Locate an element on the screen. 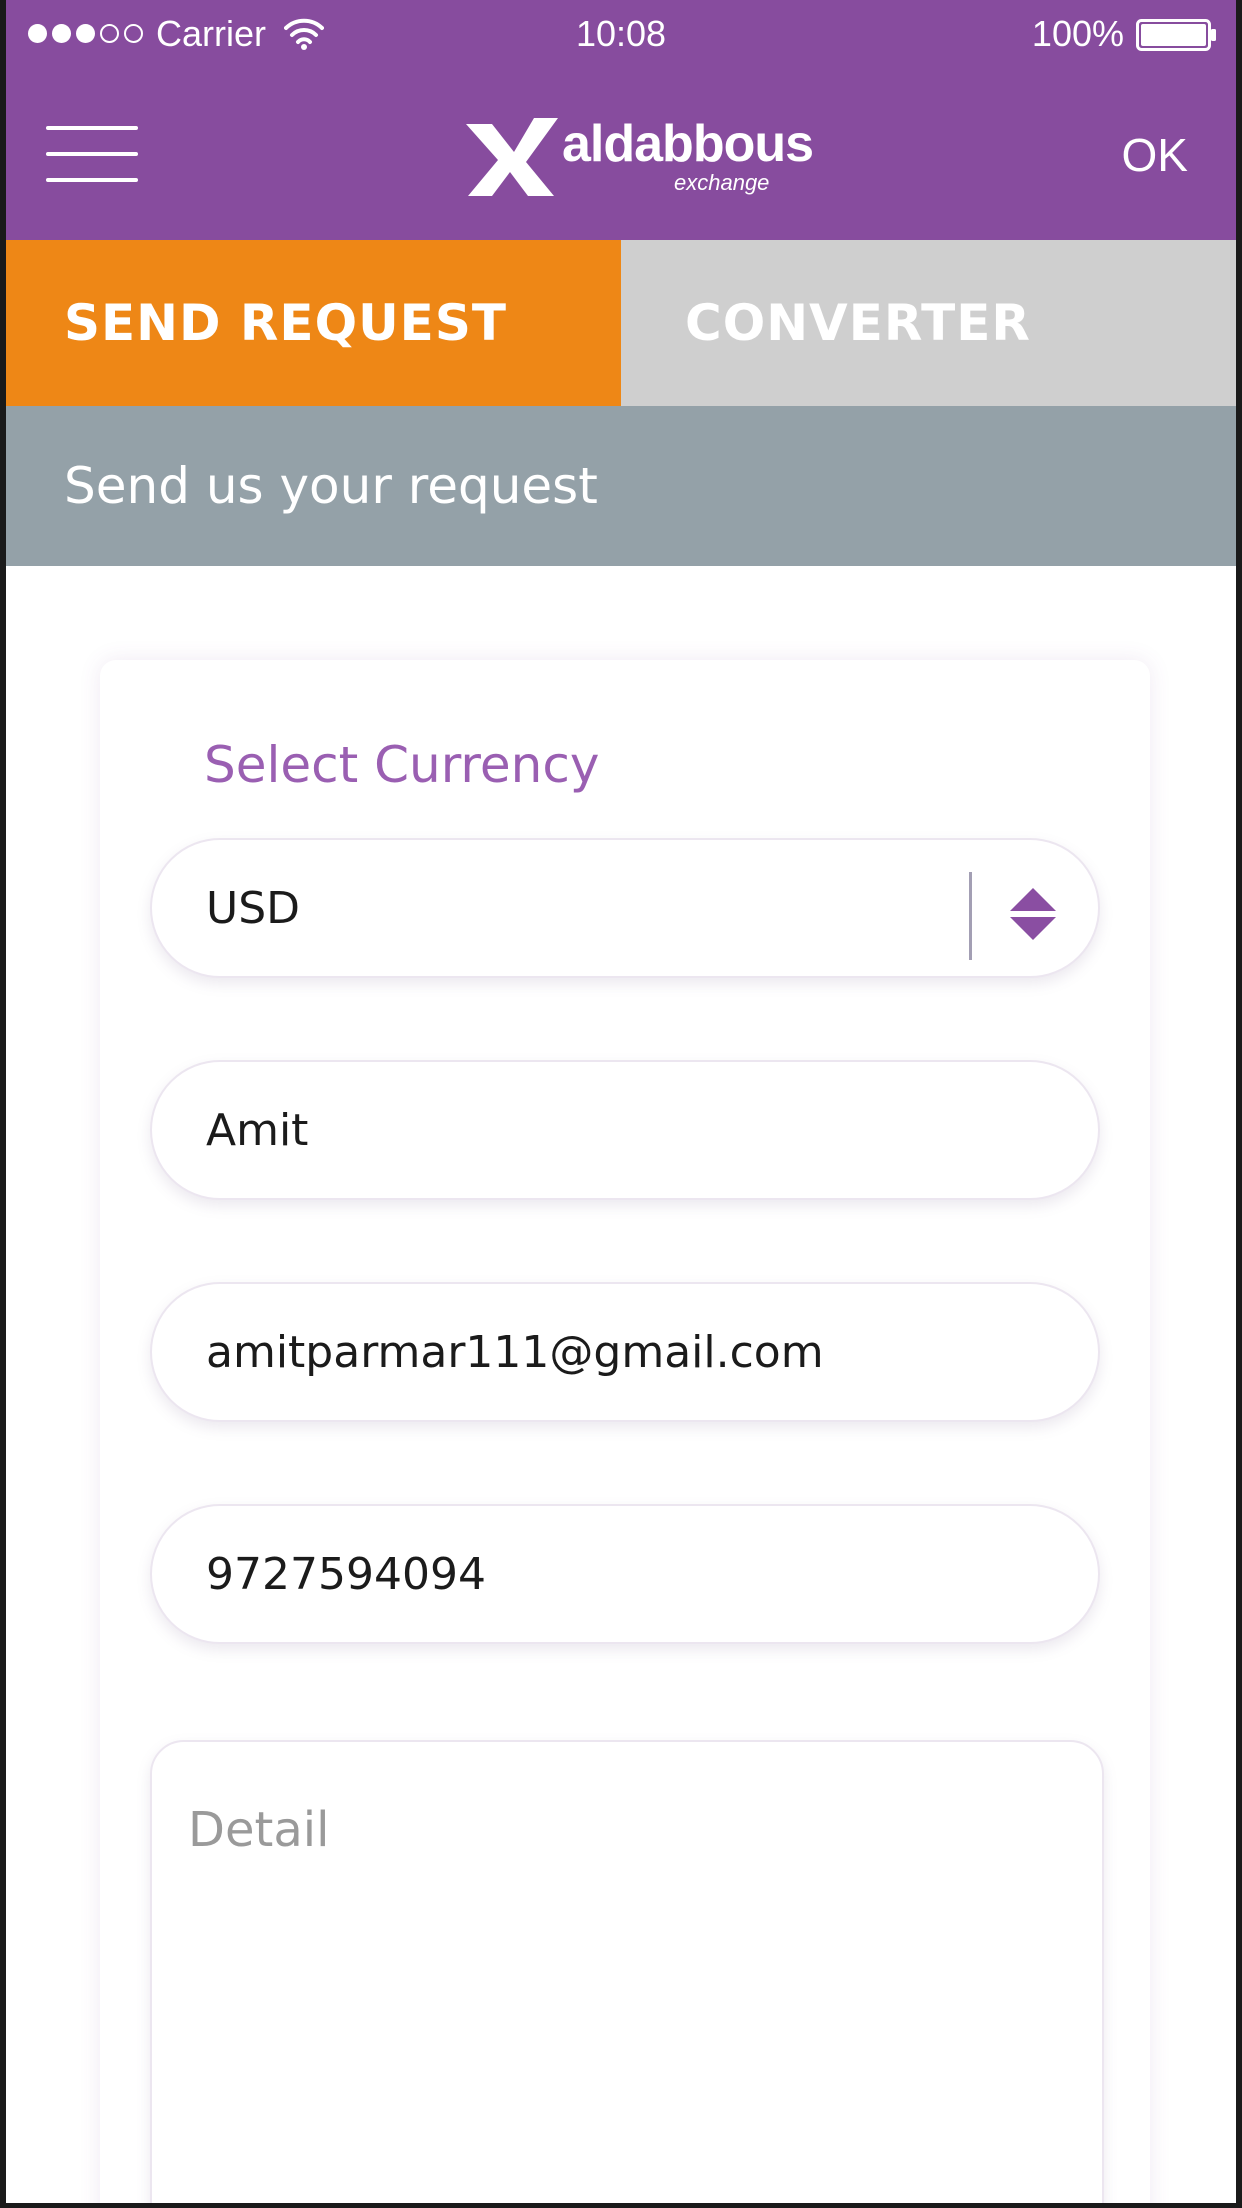  email-field: amitparmar111@gmail.com is located at coordinates (625, 1352).